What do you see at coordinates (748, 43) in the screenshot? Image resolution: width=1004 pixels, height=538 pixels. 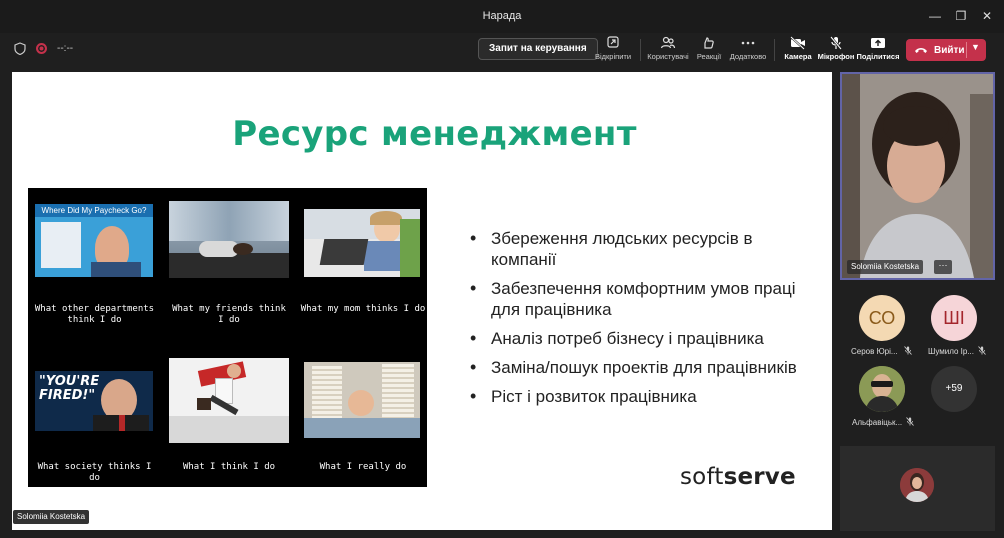 I see `more-icon` at bounding box center [748, 43].